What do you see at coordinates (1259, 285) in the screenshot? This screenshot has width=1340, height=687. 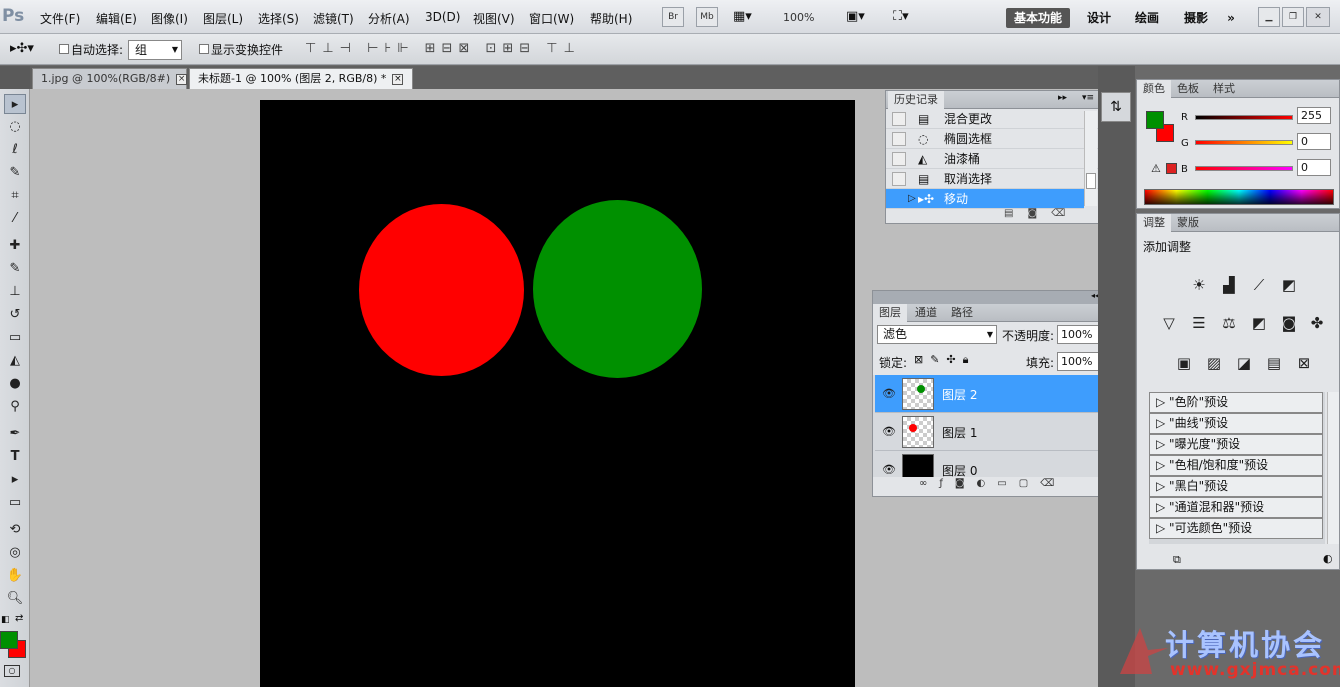 I see `curves-icon: ⟋` at bounding box center [1259, 285].